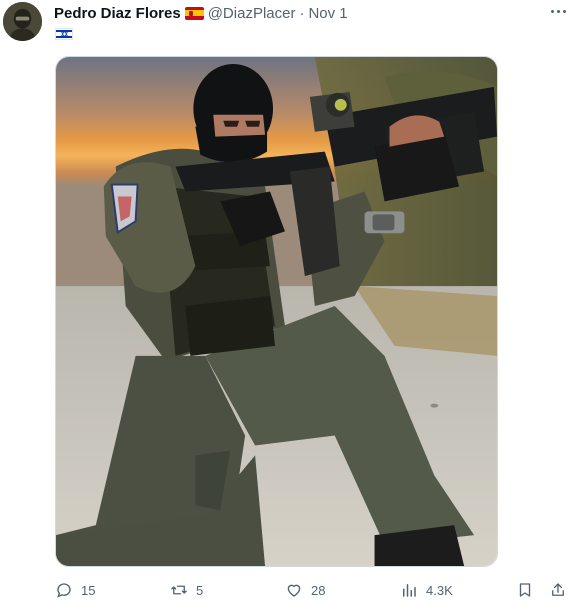 This screenshot has width=583, height=613. I want to click on post-date: Nov 1, so click(327, 13).